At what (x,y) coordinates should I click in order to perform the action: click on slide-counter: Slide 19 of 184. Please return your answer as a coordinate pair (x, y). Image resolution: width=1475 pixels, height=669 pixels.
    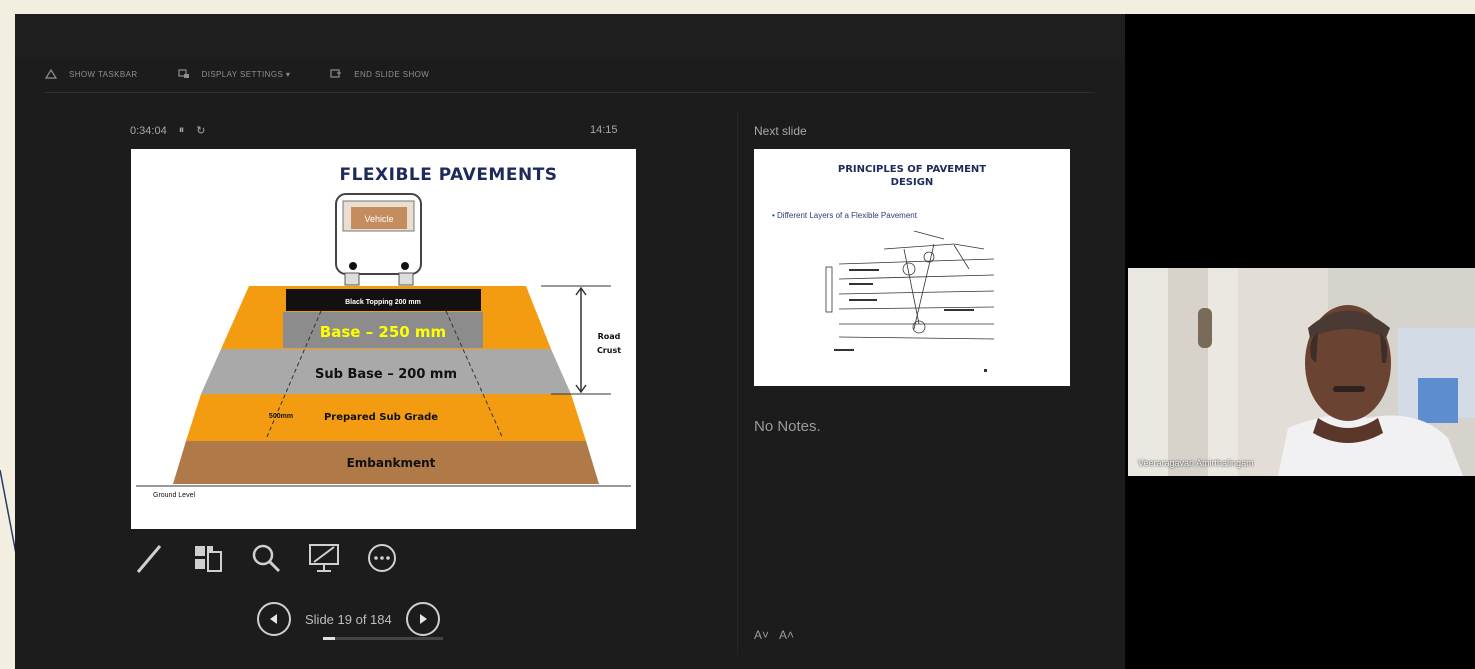
    Looking at the image, I should click on (348, 619).